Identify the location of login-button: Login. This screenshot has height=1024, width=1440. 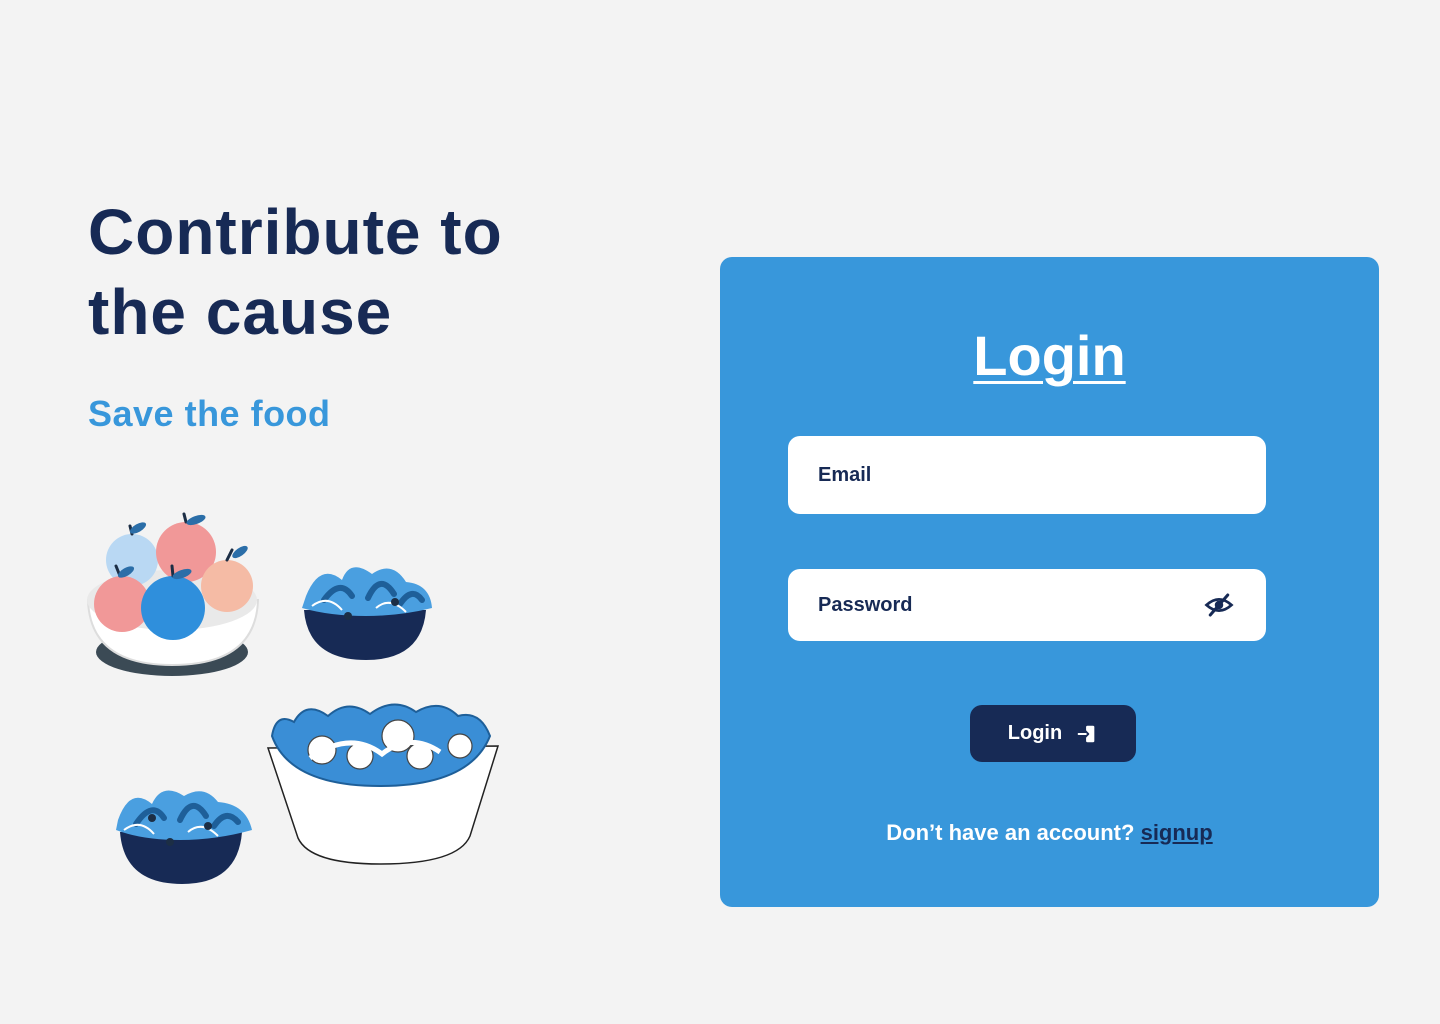
(1053, 733).